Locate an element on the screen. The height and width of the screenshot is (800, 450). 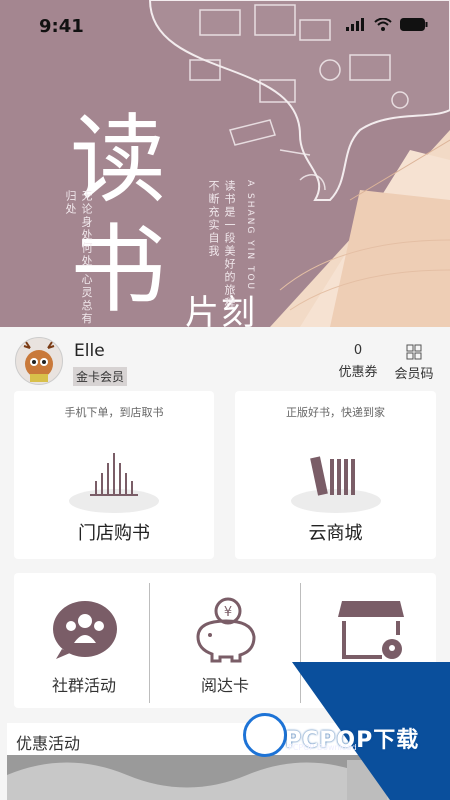
community-icon is located at coordinates (85, 630).